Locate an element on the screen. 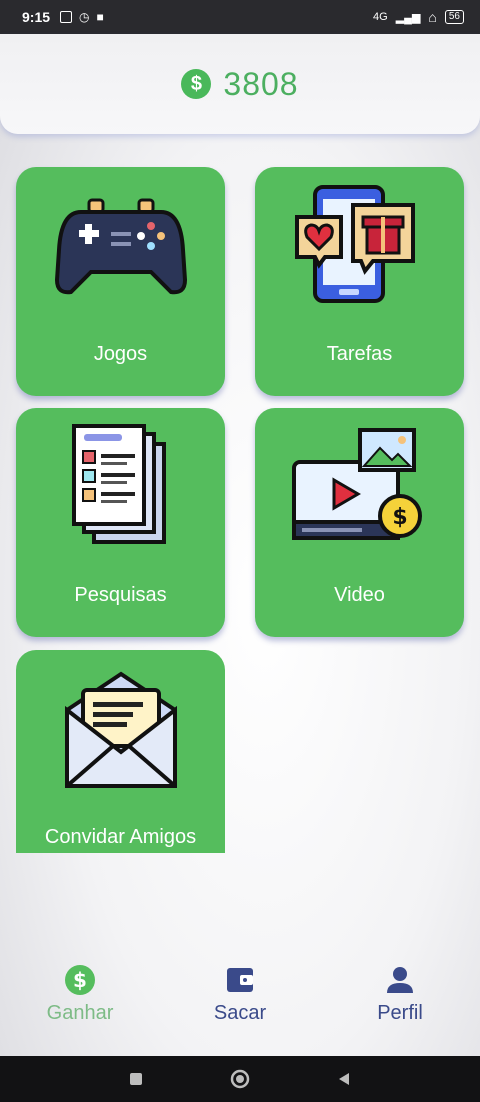  card-pesquisas: Pesquisas is located at coordinates (120, 522).